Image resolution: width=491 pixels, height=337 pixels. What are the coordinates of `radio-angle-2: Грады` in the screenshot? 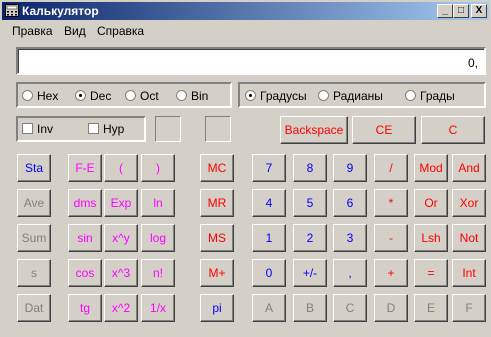 It's located at (430, 96).